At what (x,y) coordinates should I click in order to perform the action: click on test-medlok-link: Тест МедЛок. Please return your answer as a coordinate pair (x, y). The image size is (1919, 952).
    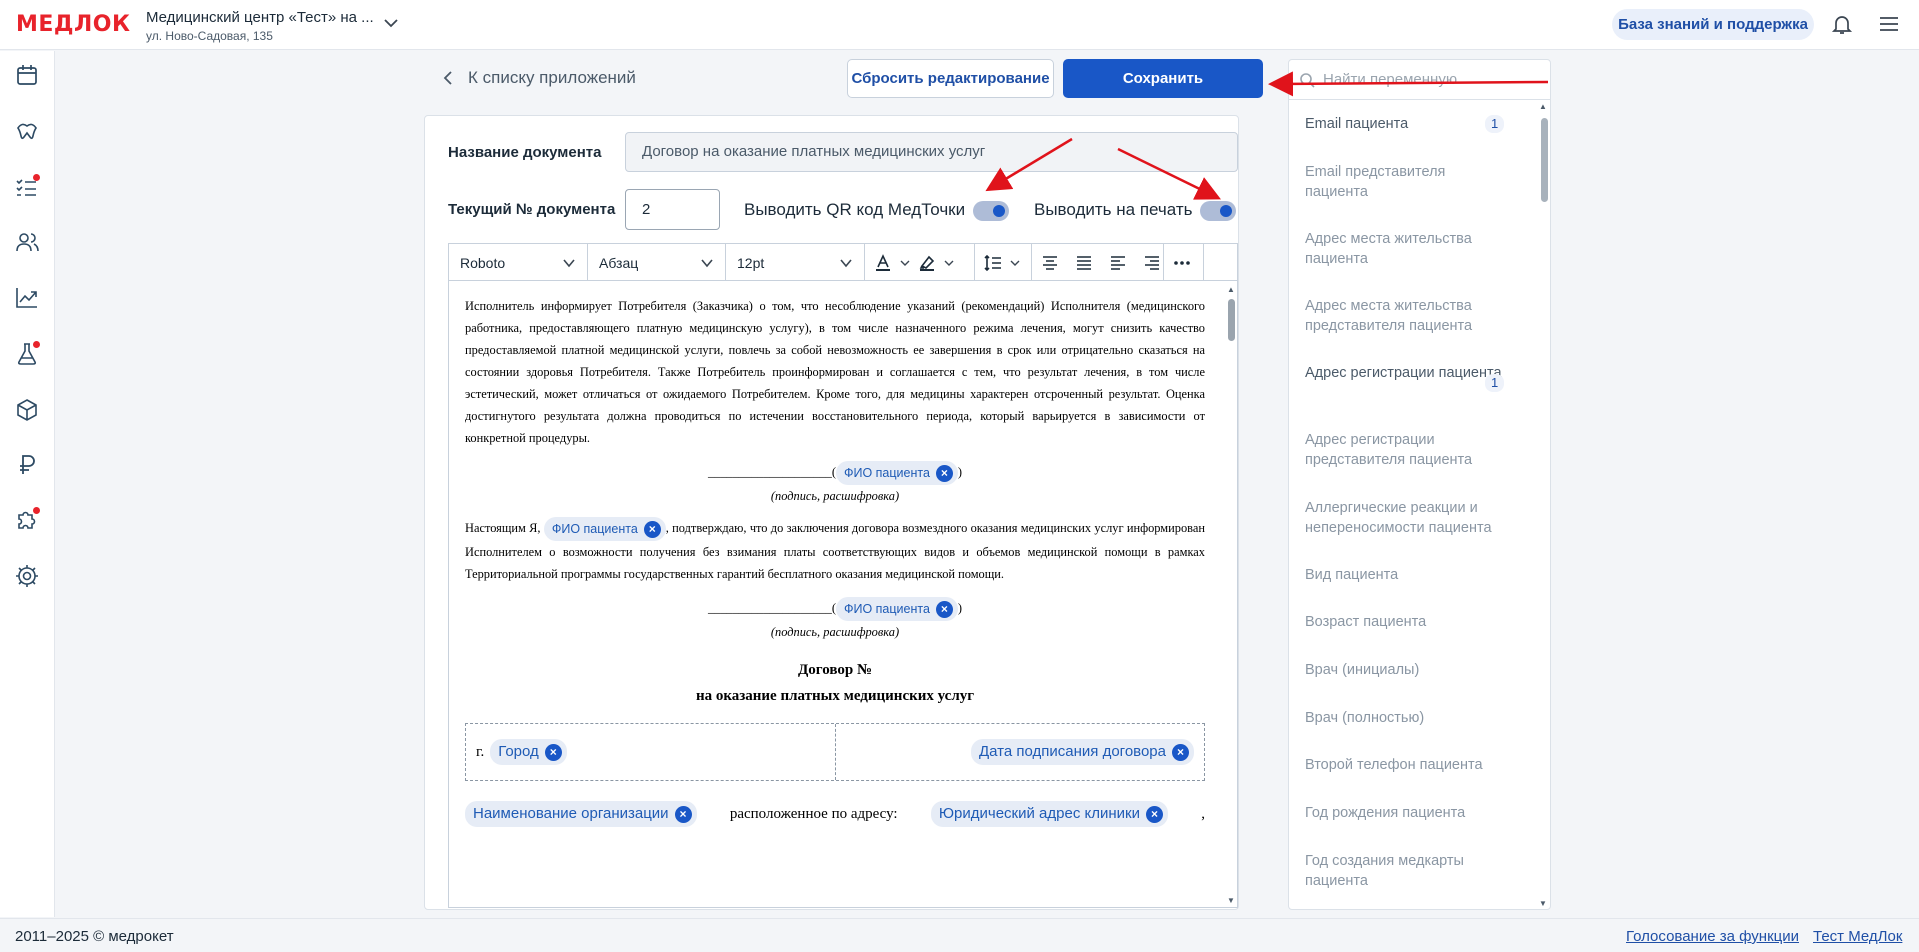
    Looking at the image, I should click on (1857, 936).